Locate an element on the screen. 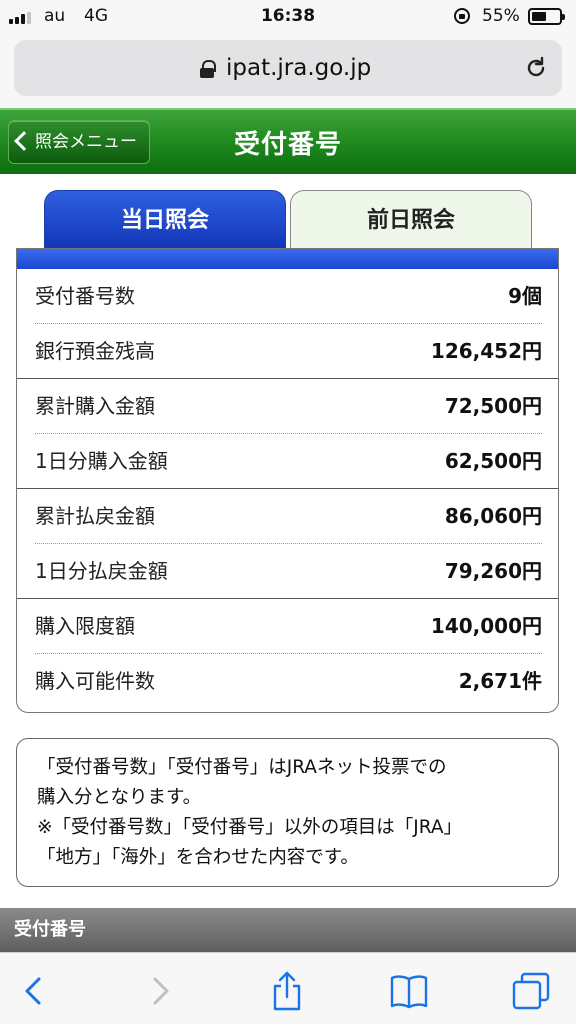 This screenshot has height=1024, width=576. notice-line: 購入分となります。 is located at coordinates (119, 797).